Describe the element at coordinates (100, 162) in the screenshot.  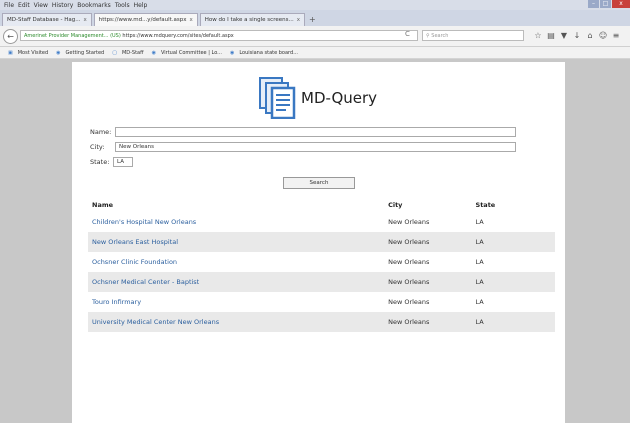
I see `state-label: State:` at that location.